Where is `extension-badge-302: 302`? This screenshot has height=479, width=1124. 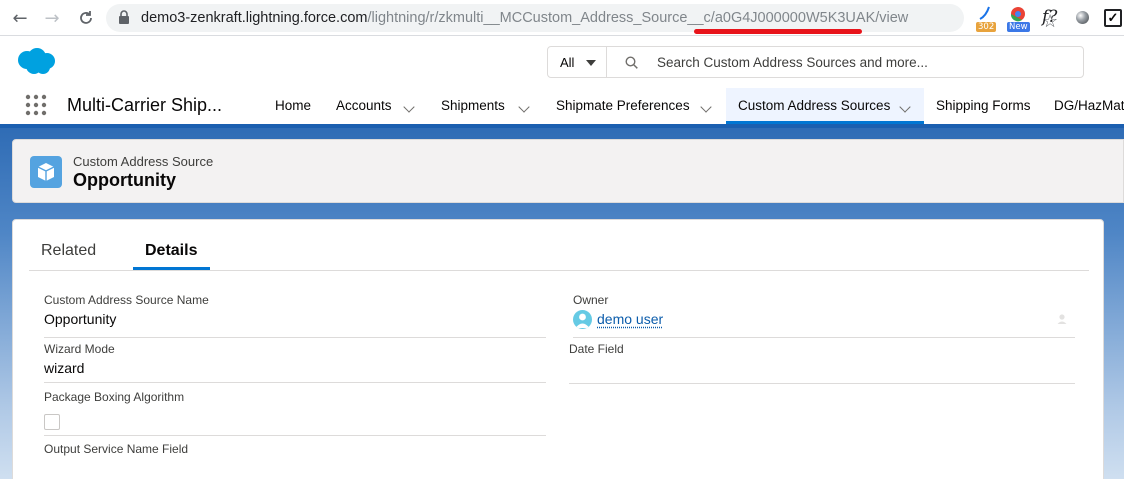 extension-badge-302: 302 is located at coordinates (986, 27).